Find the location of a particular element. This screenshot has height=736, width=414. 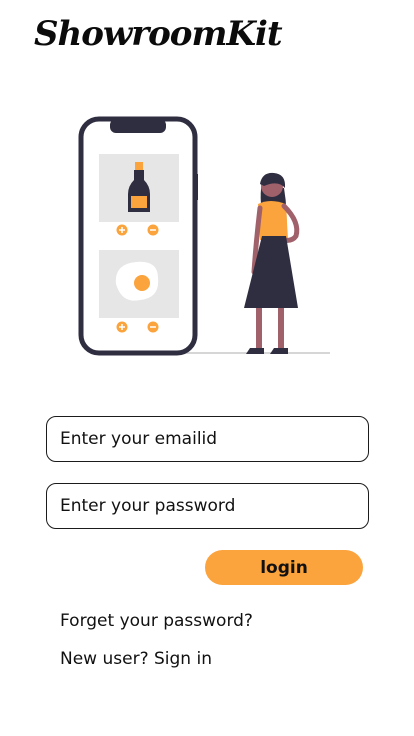

forgot-password-link: Forget your password? is located at coordinates (156, 621).